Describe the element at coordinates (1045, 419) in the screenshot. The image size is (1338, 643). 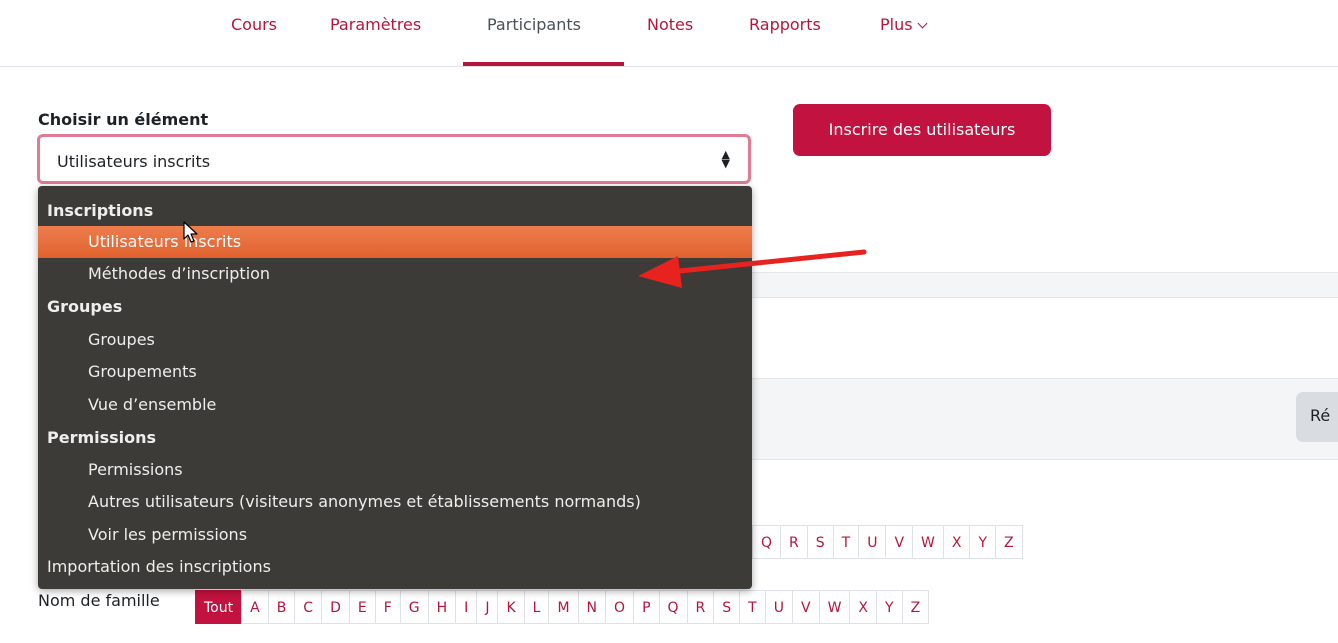
I see `background-filter-panel` at that location.